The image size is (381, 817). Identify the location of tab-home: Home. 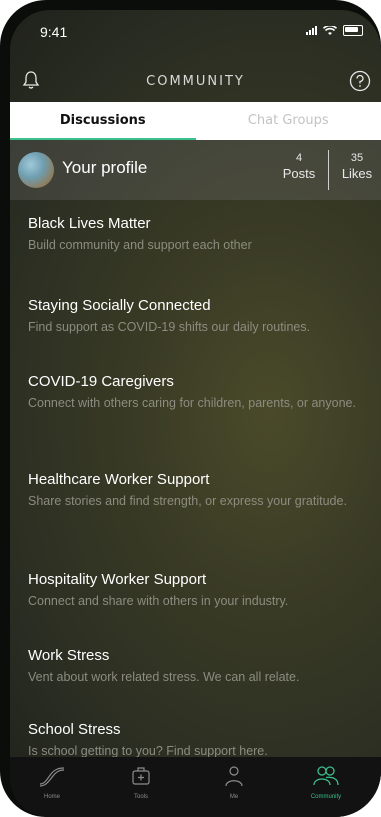
(52, 782).